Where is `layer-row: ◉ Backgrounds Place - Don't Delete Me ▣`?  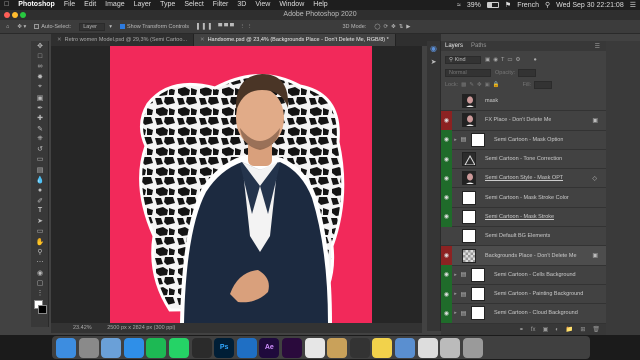 layer-row: ◉ Backgrounds Place - Don't Delete Me ▣ is located at coordinates (523, 255).